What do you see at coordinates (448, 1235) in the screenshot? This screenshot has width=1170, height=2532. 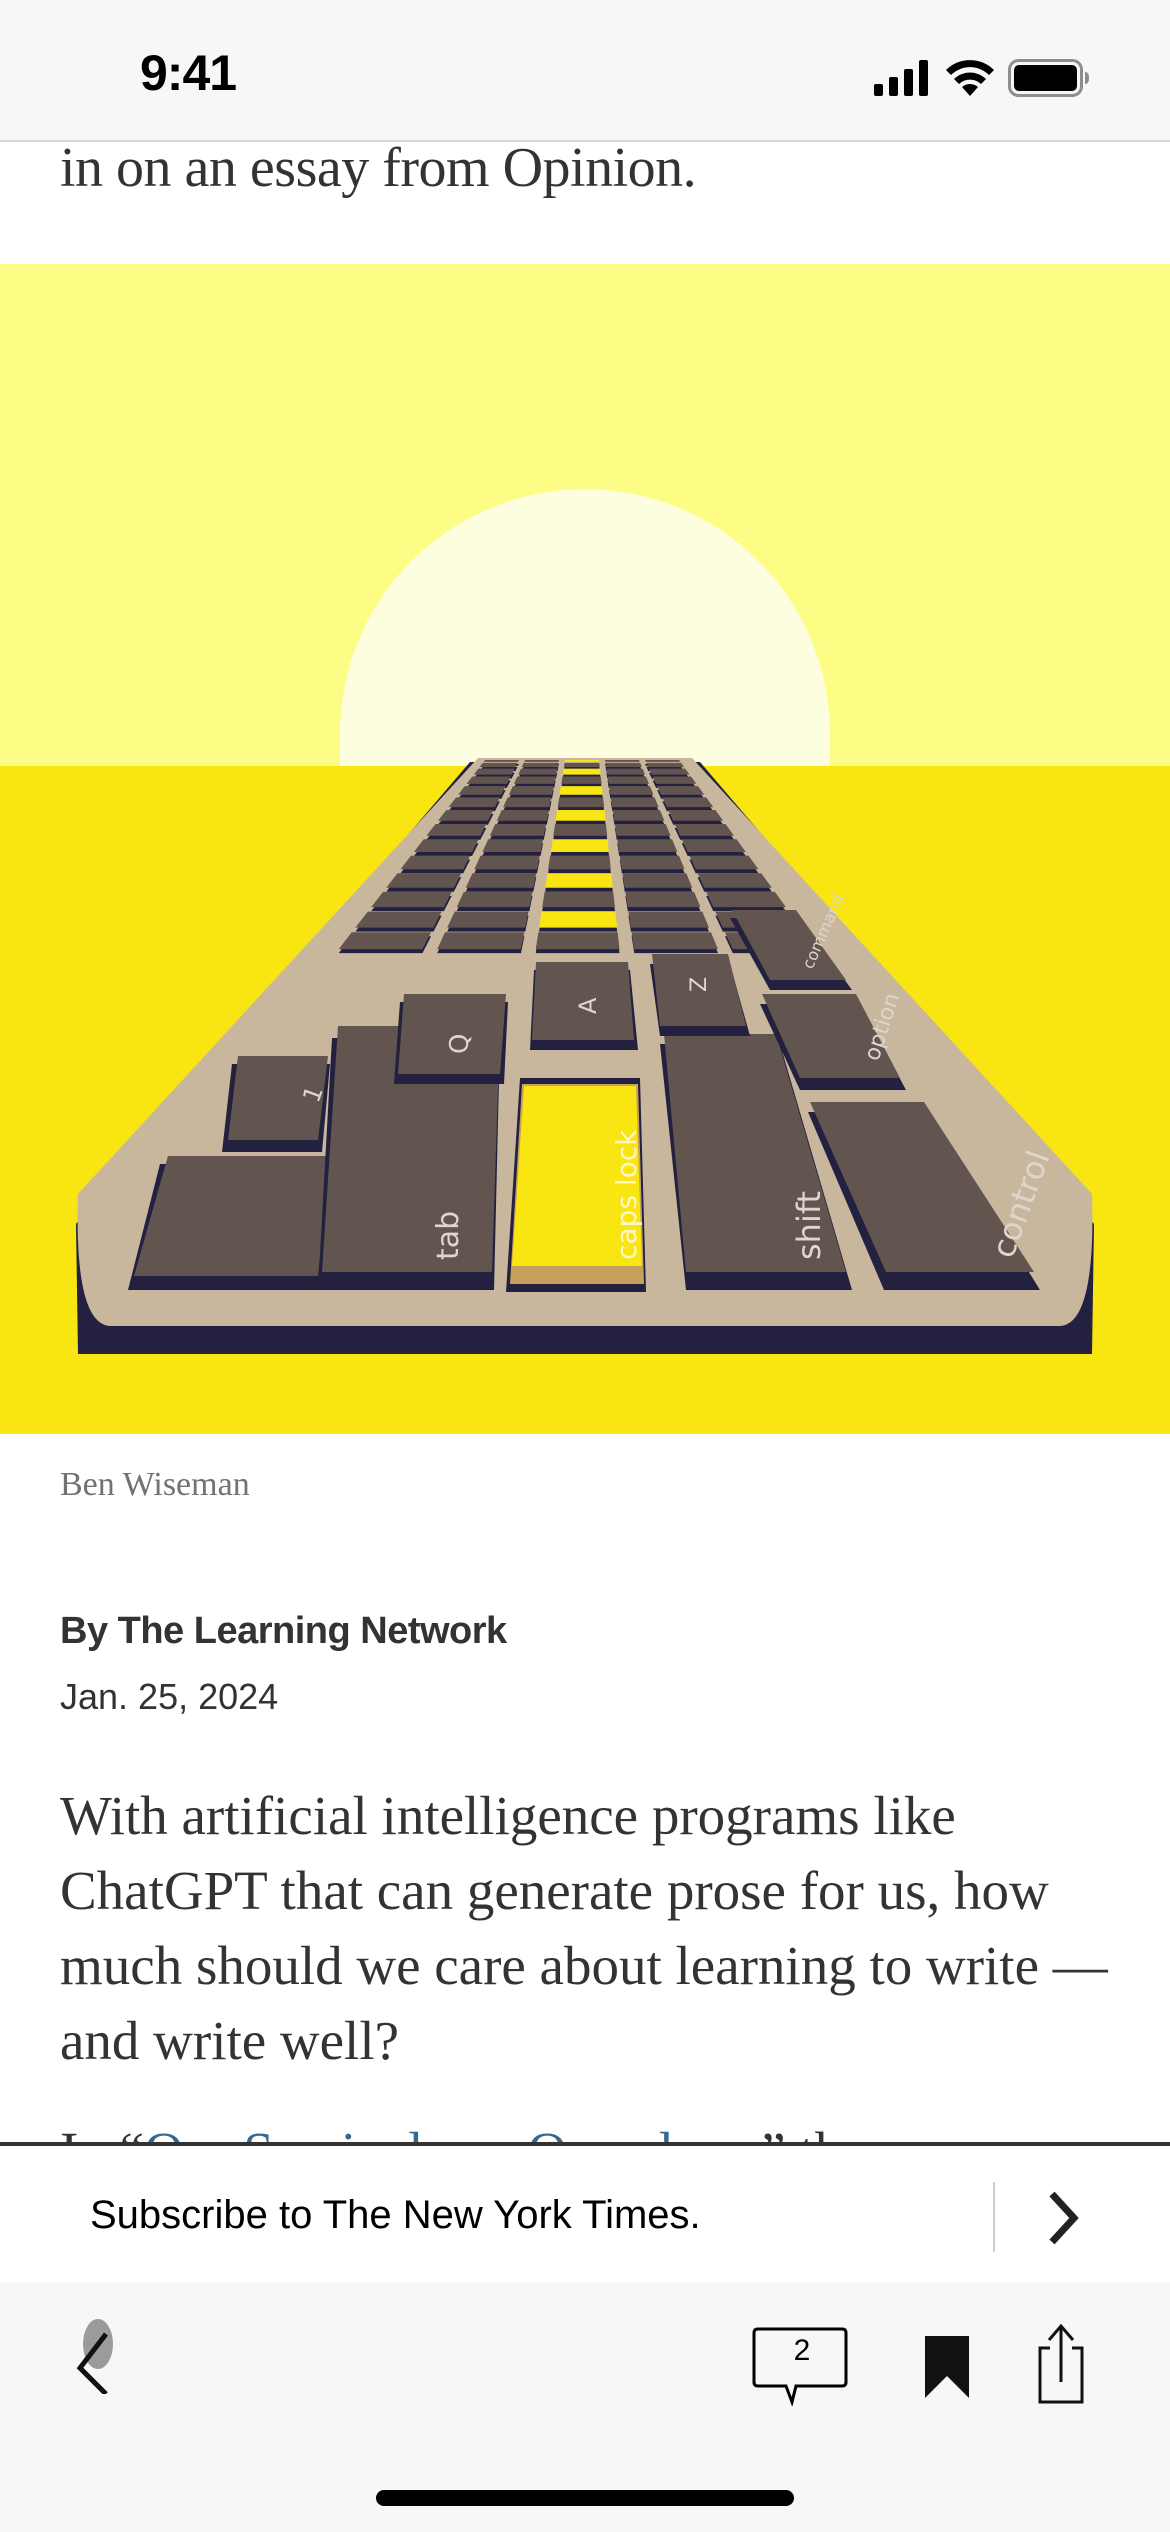 I see `svg-text: tab` at bounding box center [448, 1235].